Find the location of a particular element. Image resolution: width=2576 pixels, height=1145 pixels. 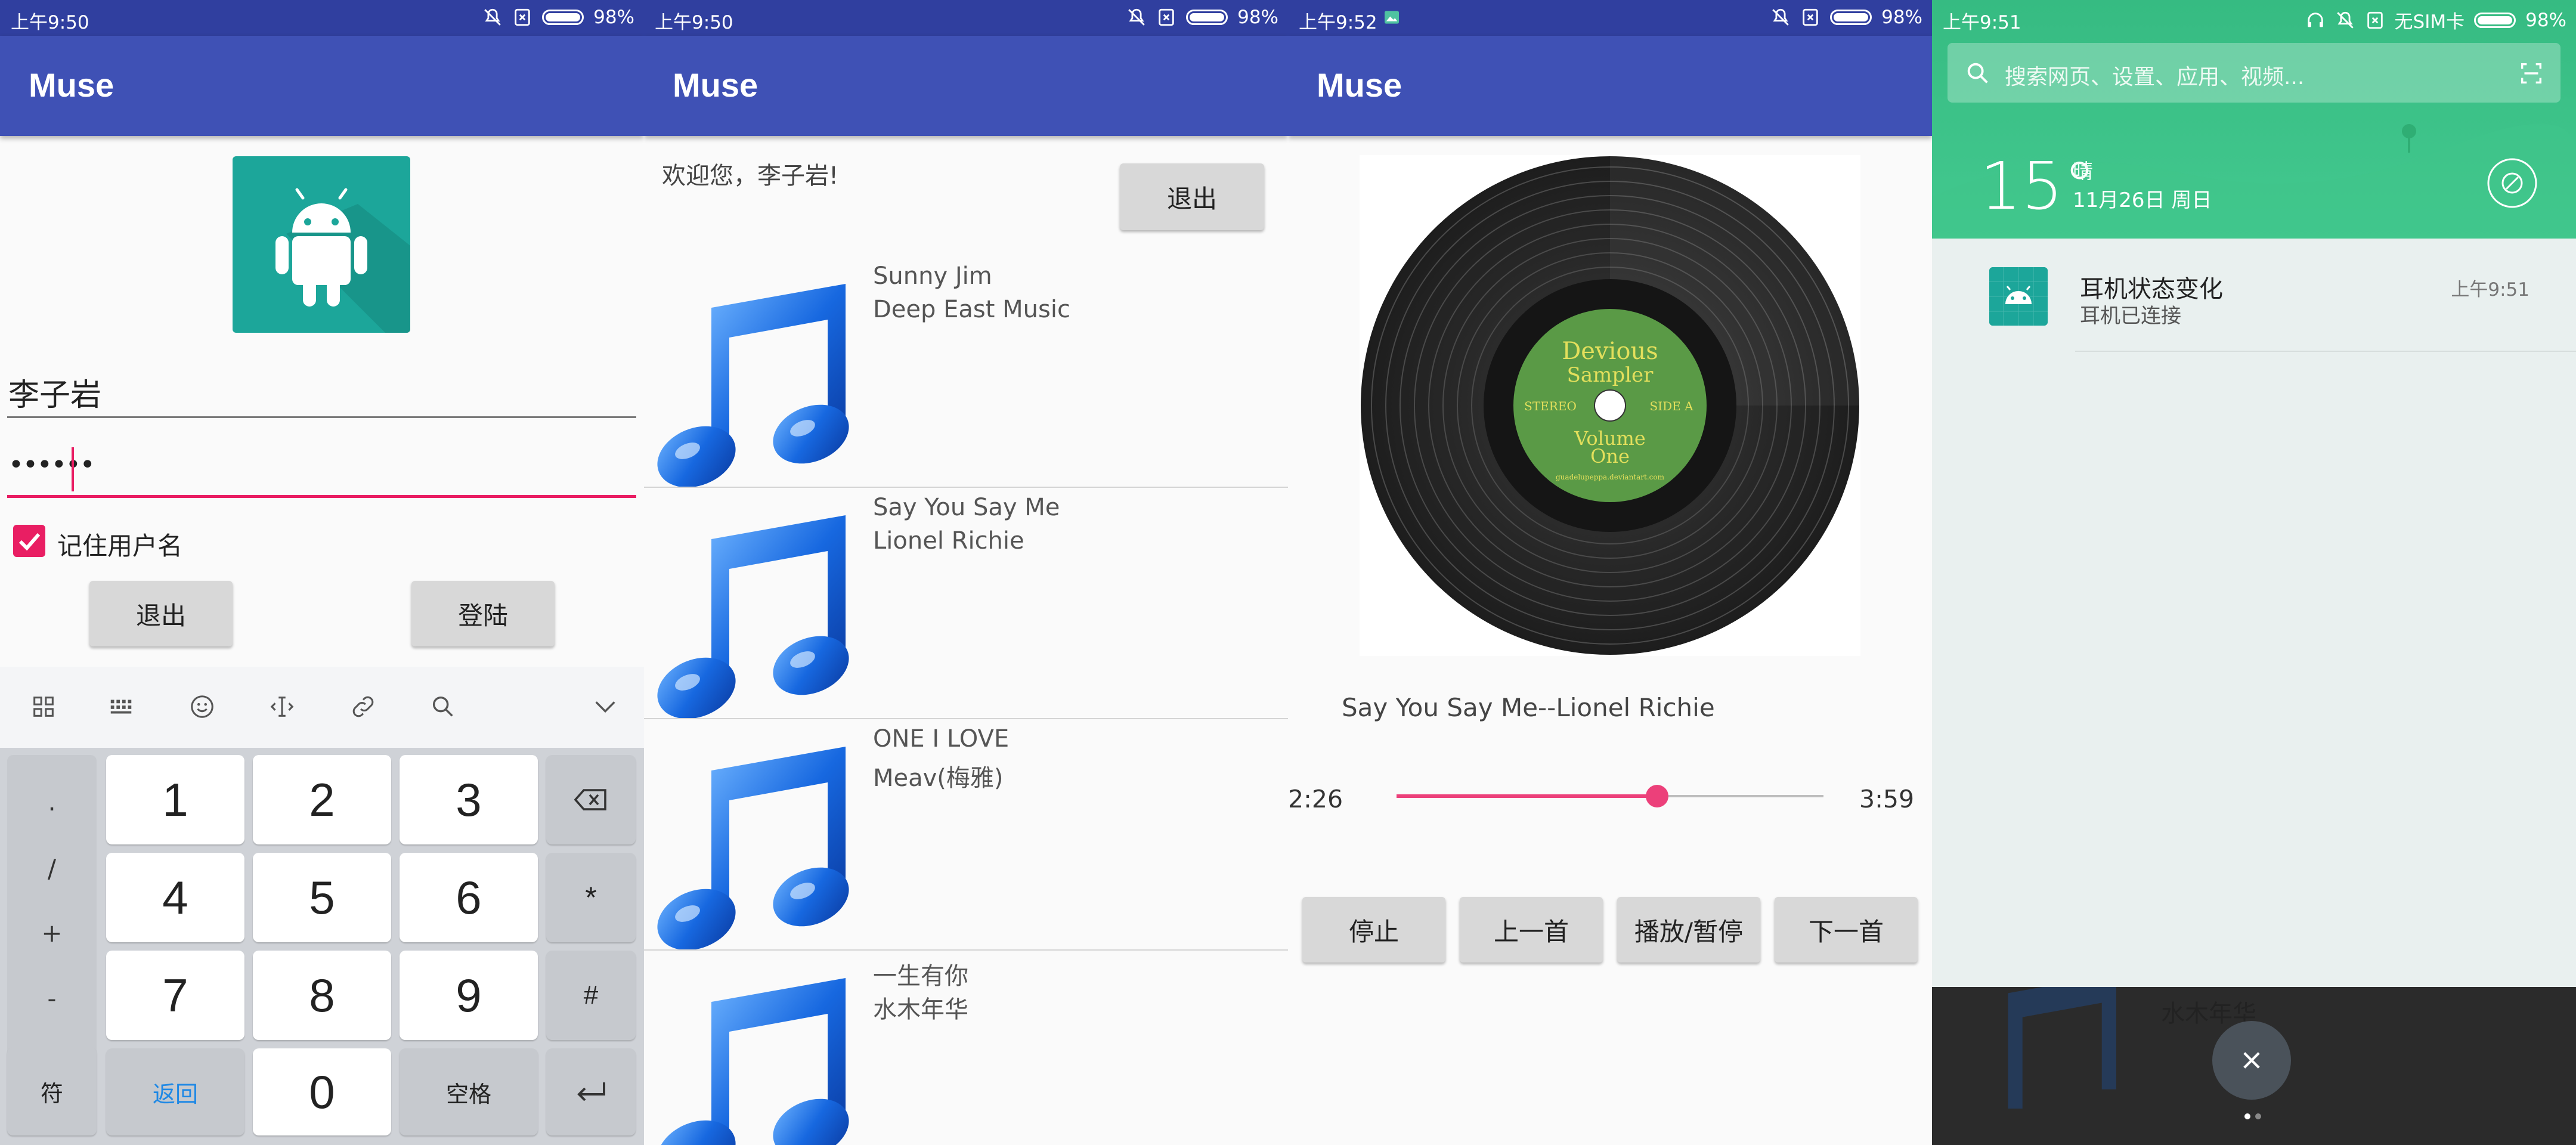

key-8: 8 is located at coordinates (322, 995).